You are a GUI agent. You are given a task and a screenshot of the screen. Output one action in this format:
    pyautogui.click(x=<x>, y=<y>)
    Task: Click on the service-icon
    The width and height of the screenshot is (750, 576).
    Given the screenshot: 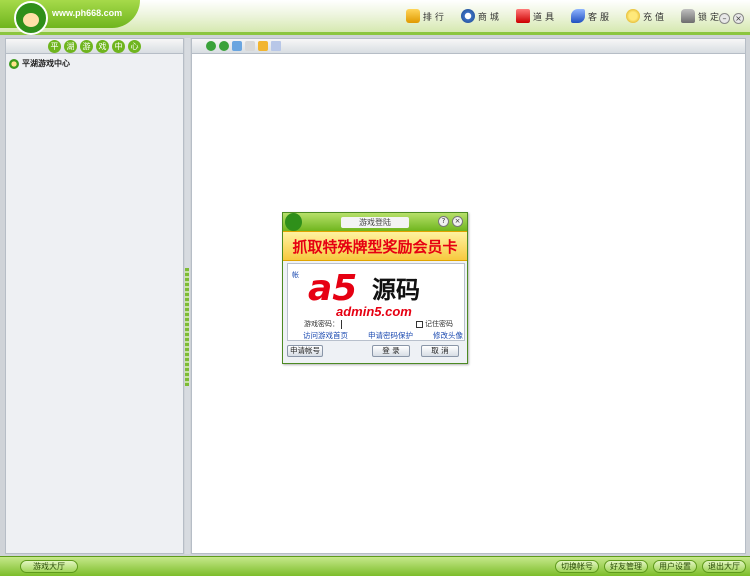 What is the action you would take?
    pyautogui.click(x=577, y=16)
    